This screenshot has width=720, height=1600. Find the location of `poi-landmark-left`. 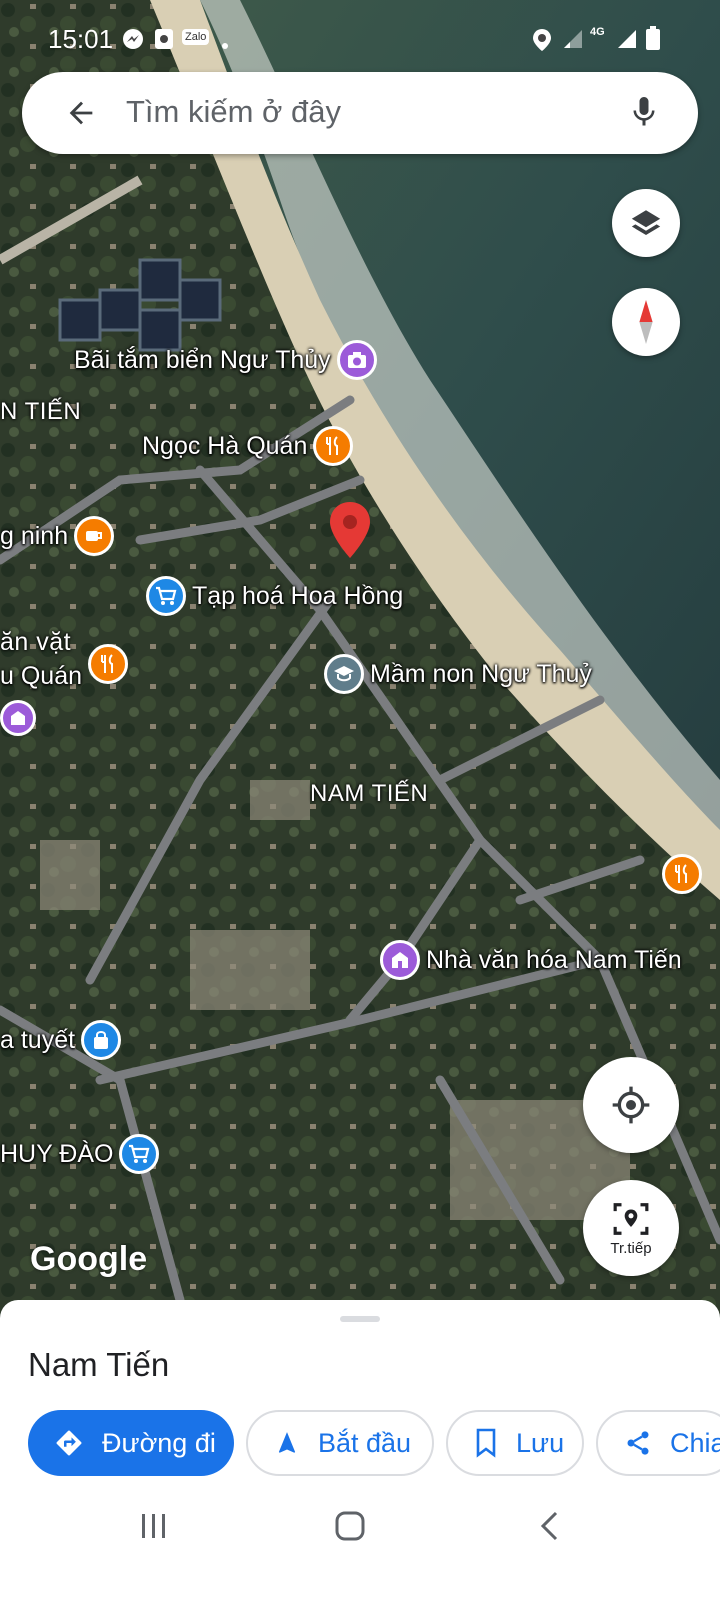

poi-landmark-left is located at coordinates (18, 718).